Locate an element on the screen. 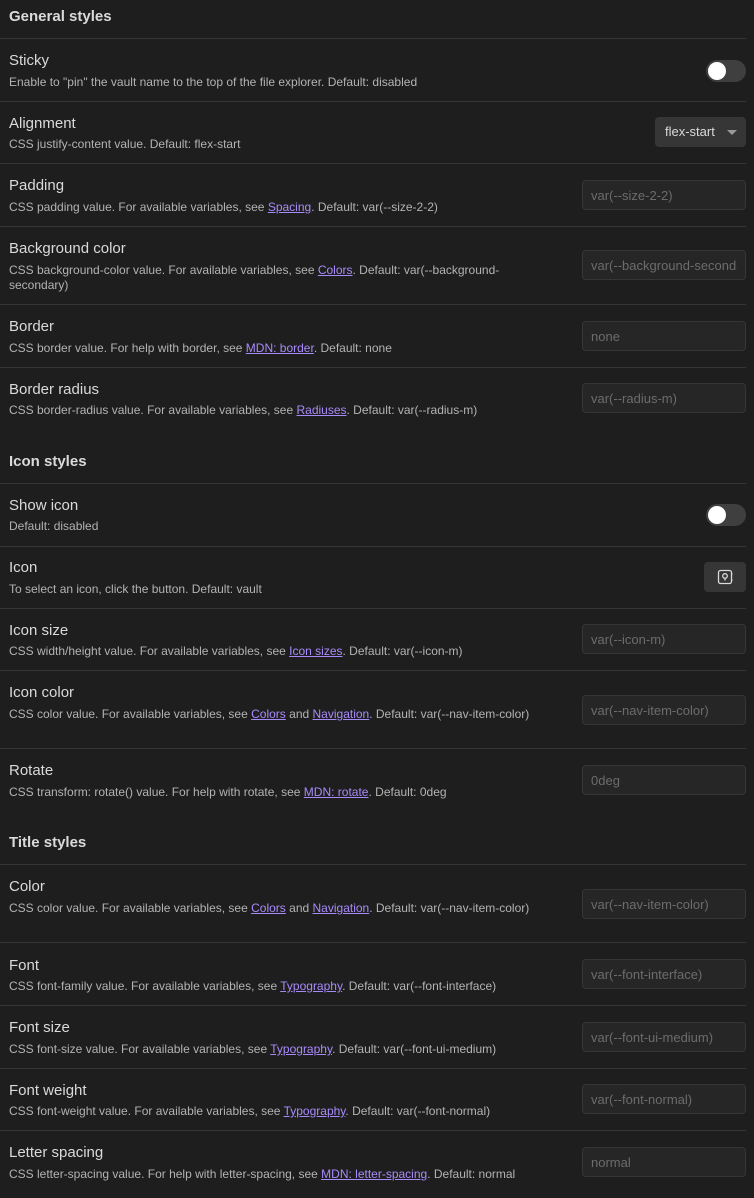 The height and width of the screenshot is (1198, 754). mdn-border-link: MDN: border is located at coordinates (280, 348).